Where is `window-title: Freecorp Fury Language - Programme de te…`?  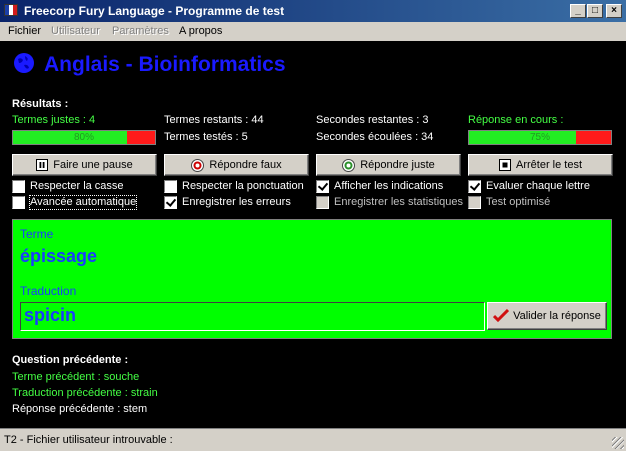
window-title: Freecorp Fury Language - Programme de te… is located at coordinates (154, 11).